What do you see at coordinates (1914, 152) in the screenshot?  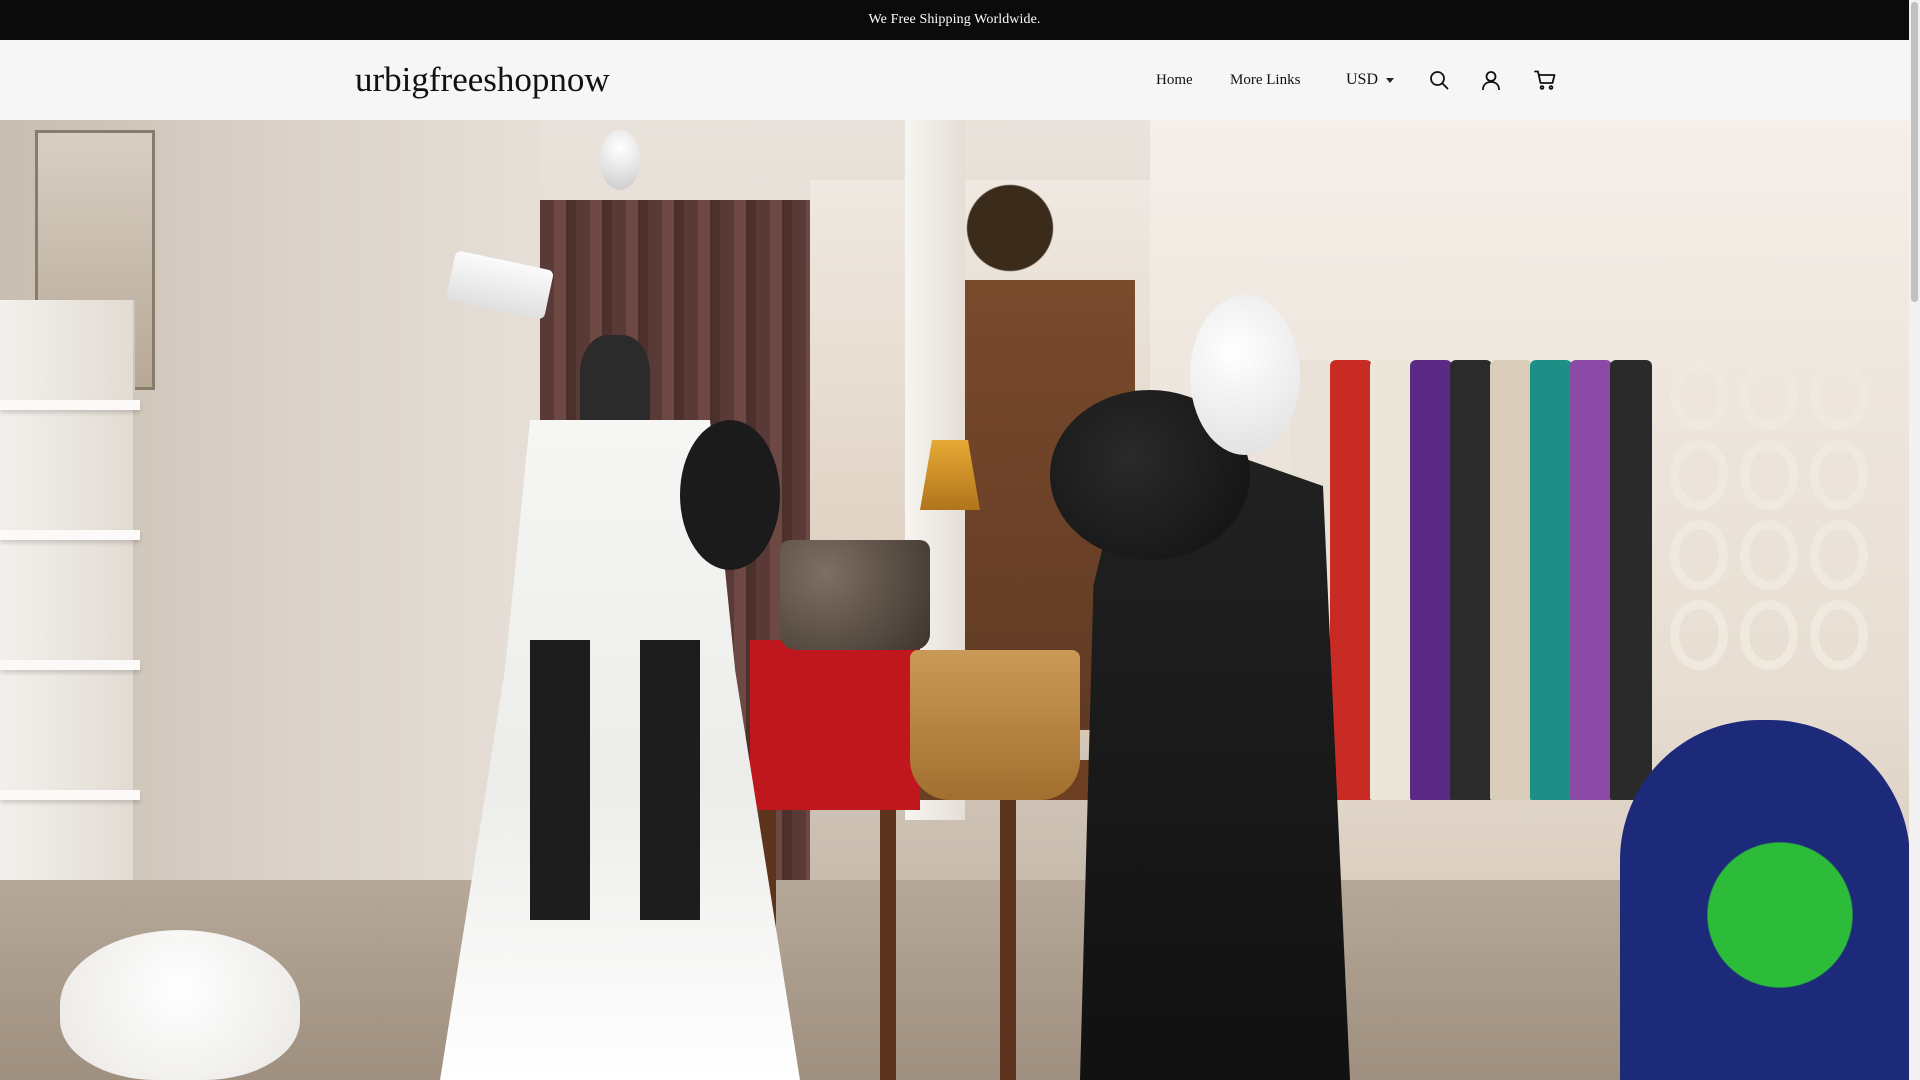 I see `scrollbar-thumb` at bounding box center [1914, 152].